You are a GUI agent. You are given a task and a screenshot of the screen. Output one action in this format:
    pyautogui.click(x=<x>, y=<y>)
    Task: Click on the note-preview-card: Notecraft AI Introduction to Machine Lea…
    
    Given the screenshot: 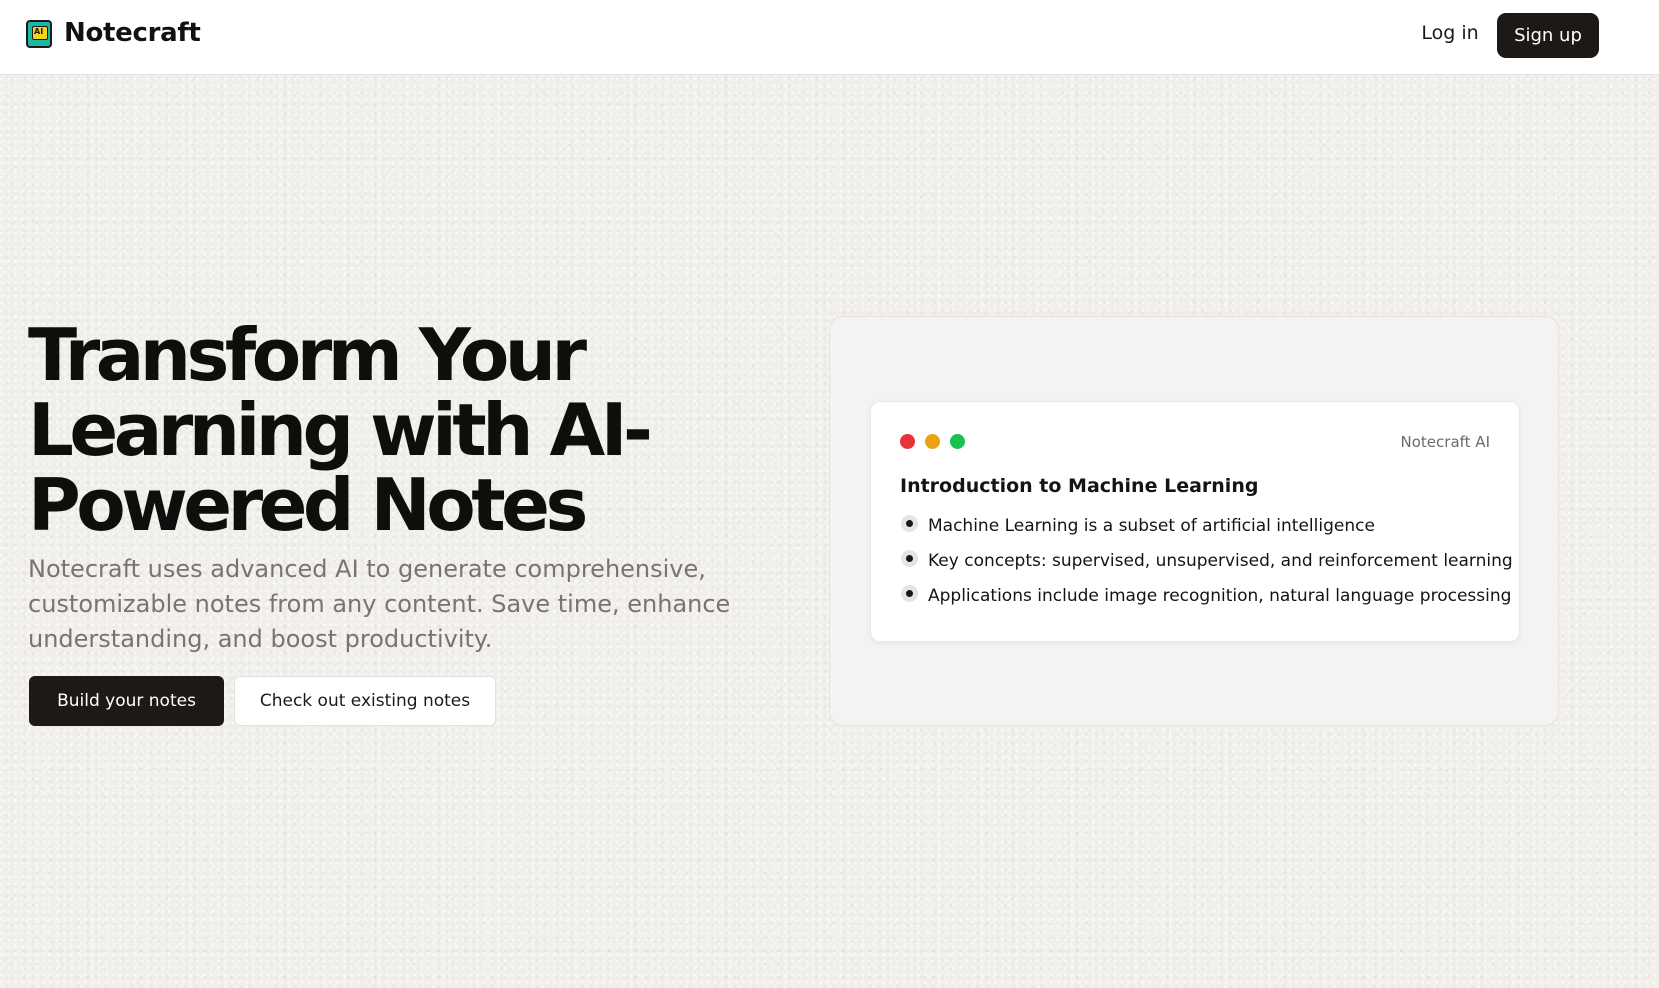 What is the action you would take?
    pyautogui.click(x=1195, y=521)
    